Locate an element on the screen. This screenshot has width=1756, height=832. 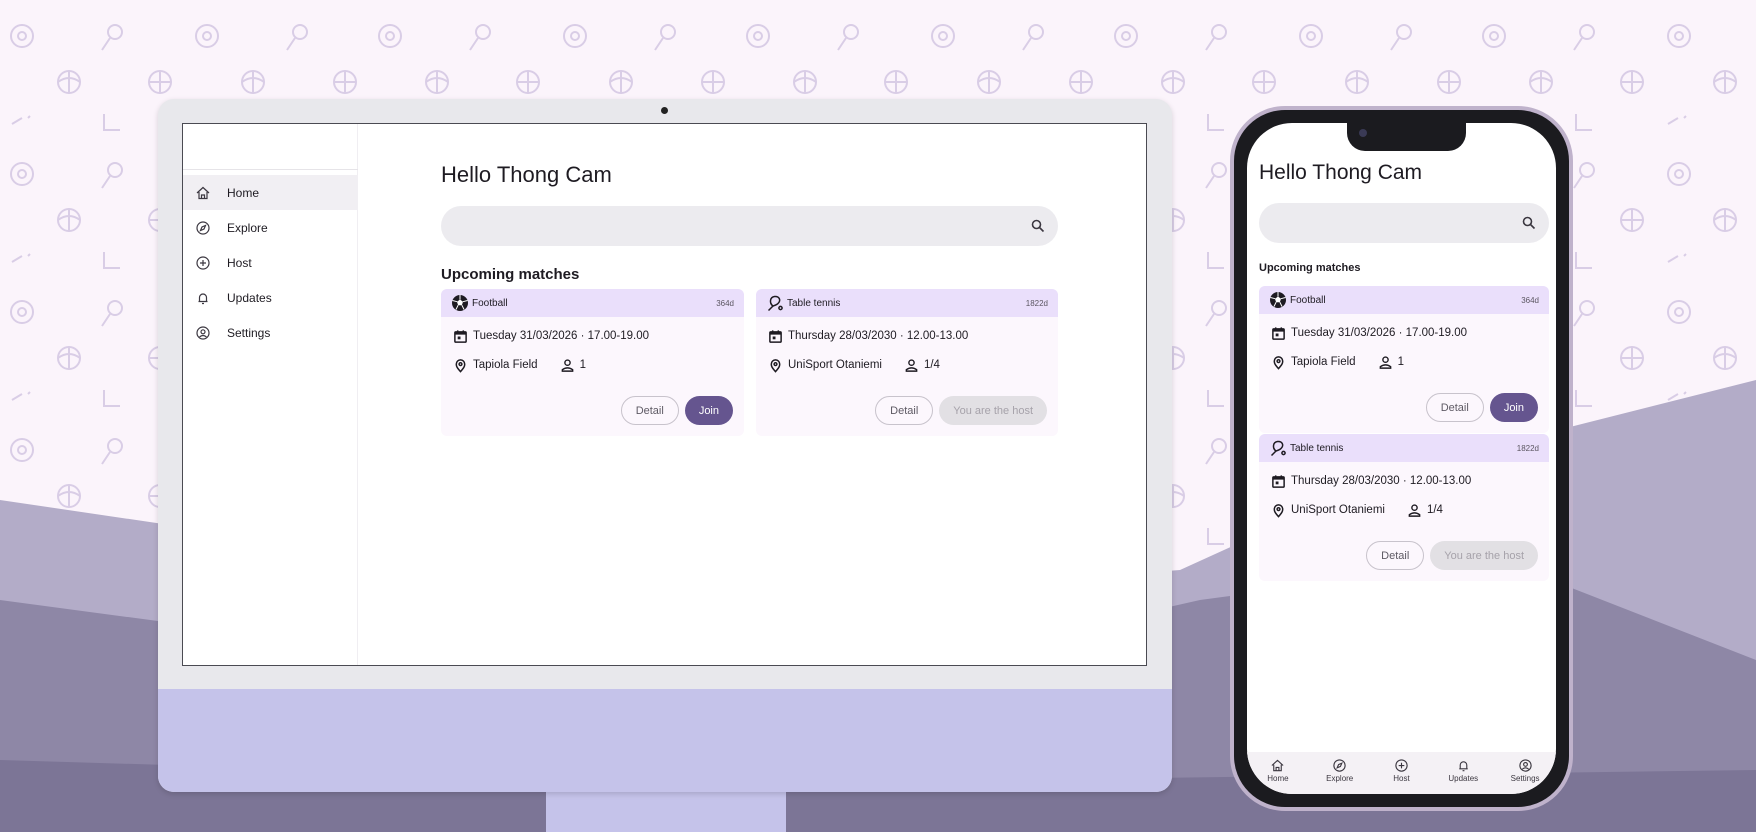
bottom-nav-label: Explore is located at coordinates (1340, 778).